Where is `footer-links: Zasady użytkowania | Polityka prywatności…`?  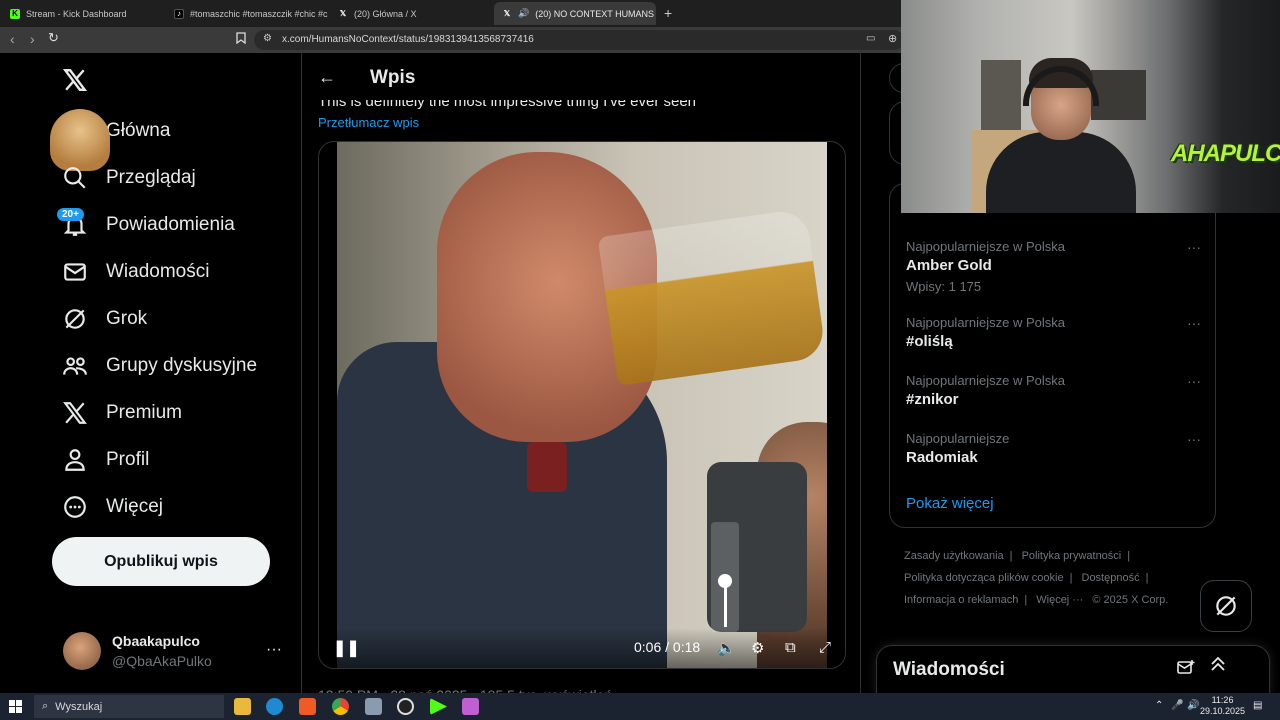 footer-links: Zasady użytkowania | Polityka prywatności… is located at coordinates (1036, 578).